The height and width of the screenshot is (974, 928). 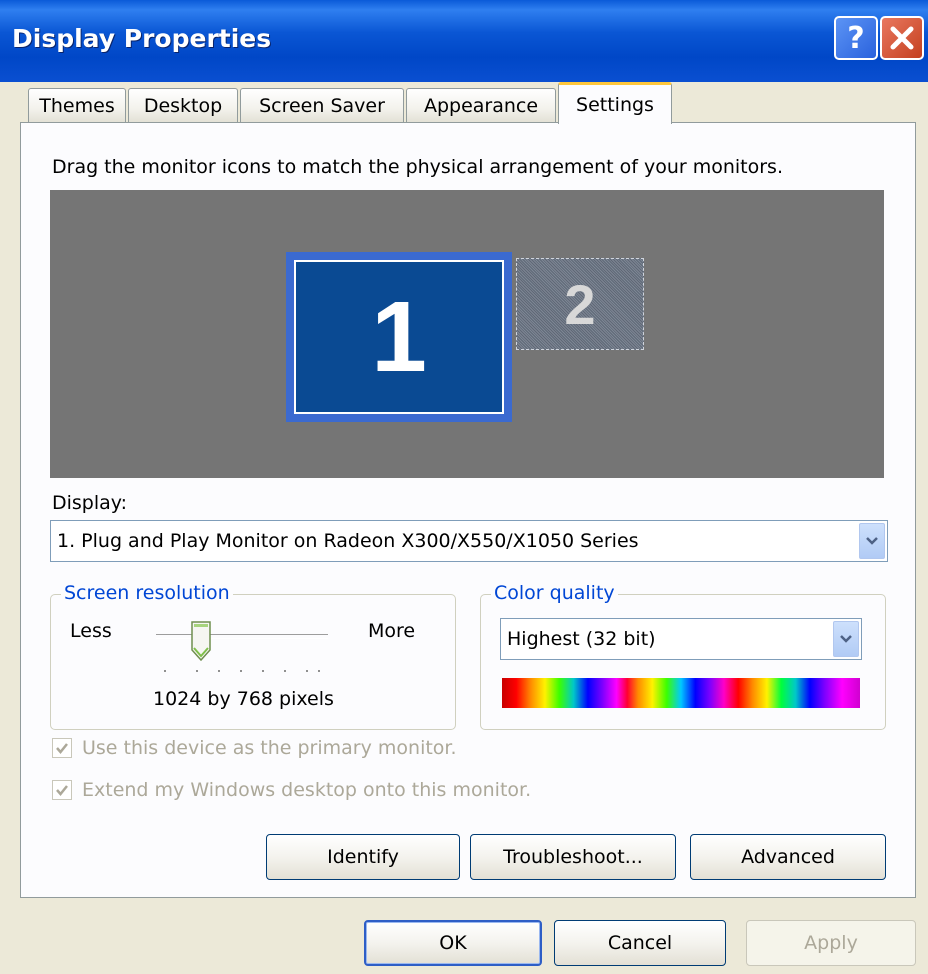 I want to click on extend-desktop-checkbox, so click(x=62, y=790).